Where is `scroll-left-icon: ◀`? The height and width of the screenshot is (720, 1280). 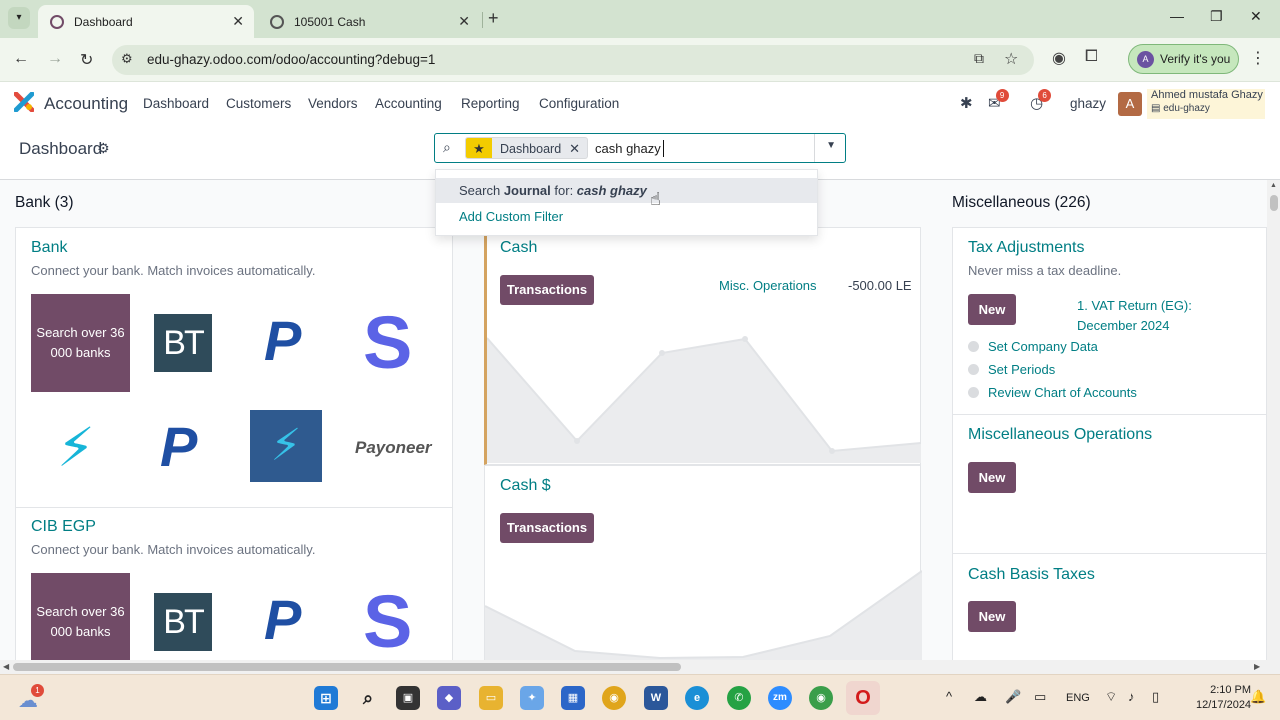 scroll-left-icon: ◀ is located at coordinates (6, 666).